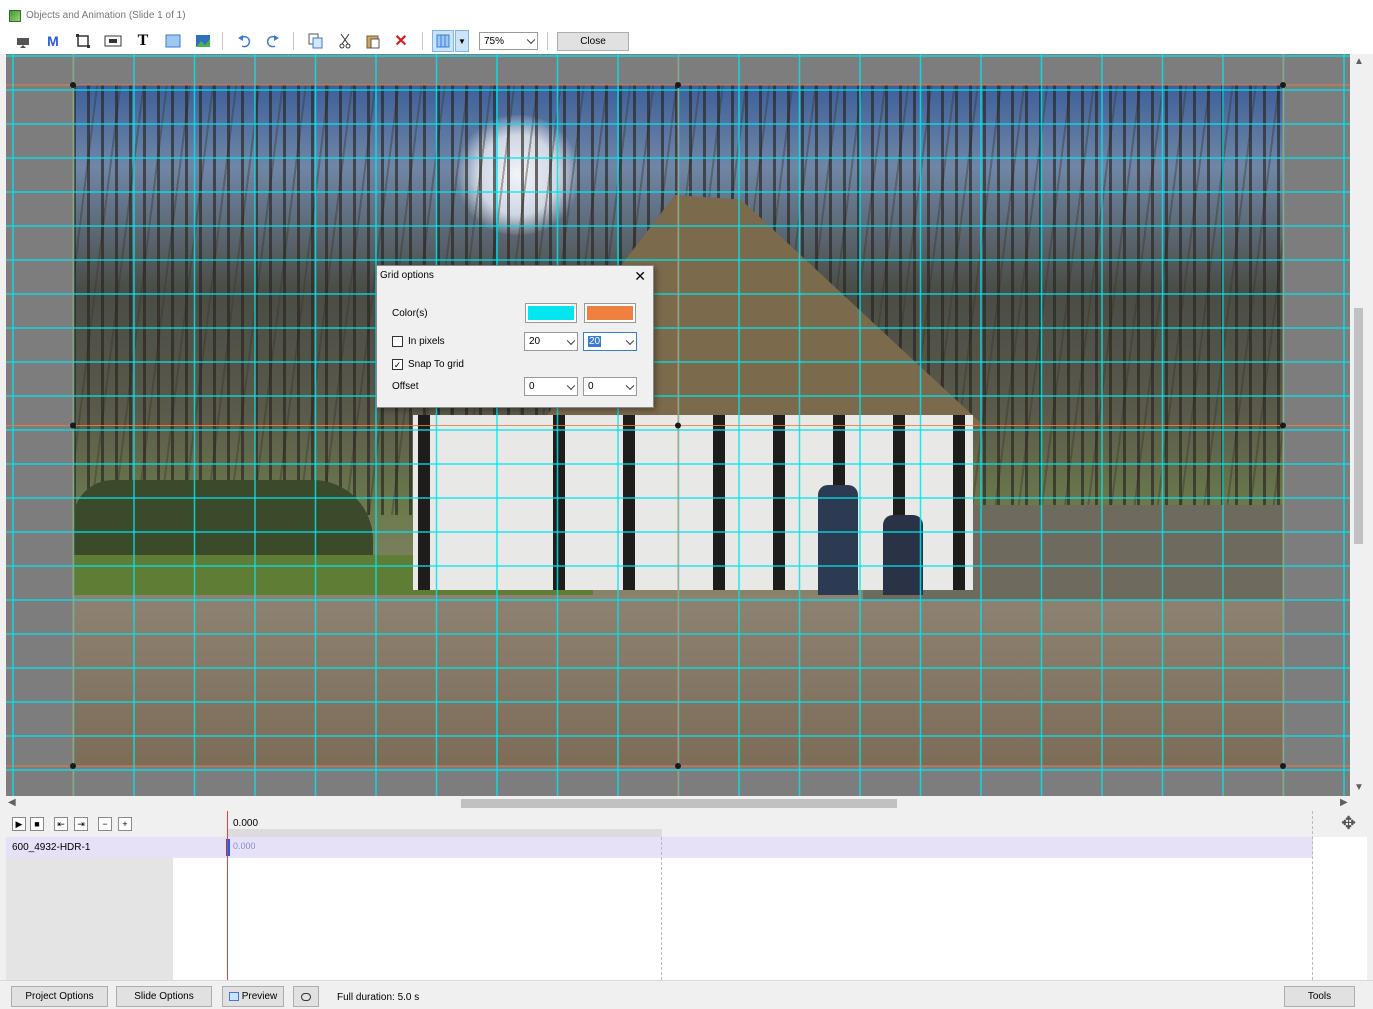 The width and height of the screenshot is (1373, 1009). I want to click on title-bar: Objects and Animation (Slide 1 of 1), so click(686, 14).